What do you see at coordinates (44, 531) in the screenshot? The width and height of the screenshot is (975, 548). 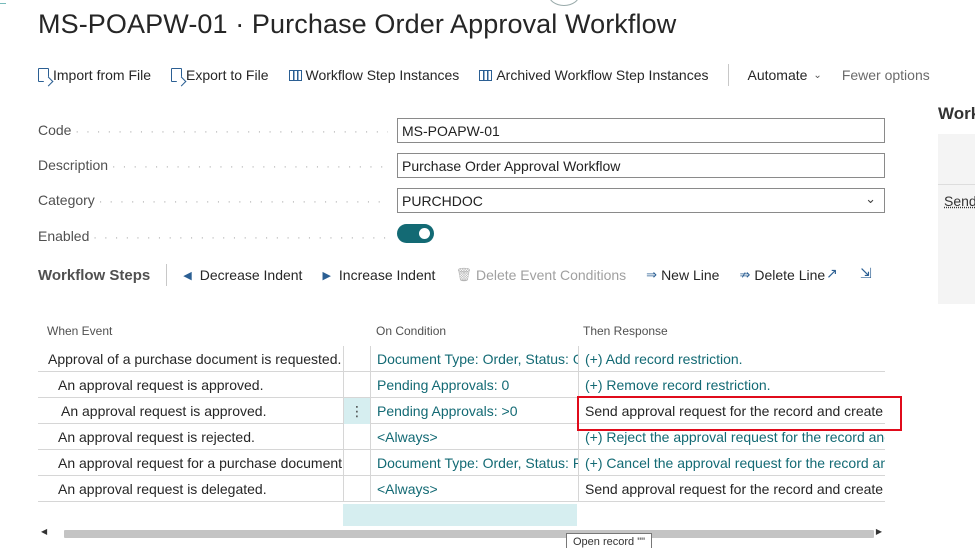 I see `scroll-left-icon: ◀` at bounding box center [44, 531].